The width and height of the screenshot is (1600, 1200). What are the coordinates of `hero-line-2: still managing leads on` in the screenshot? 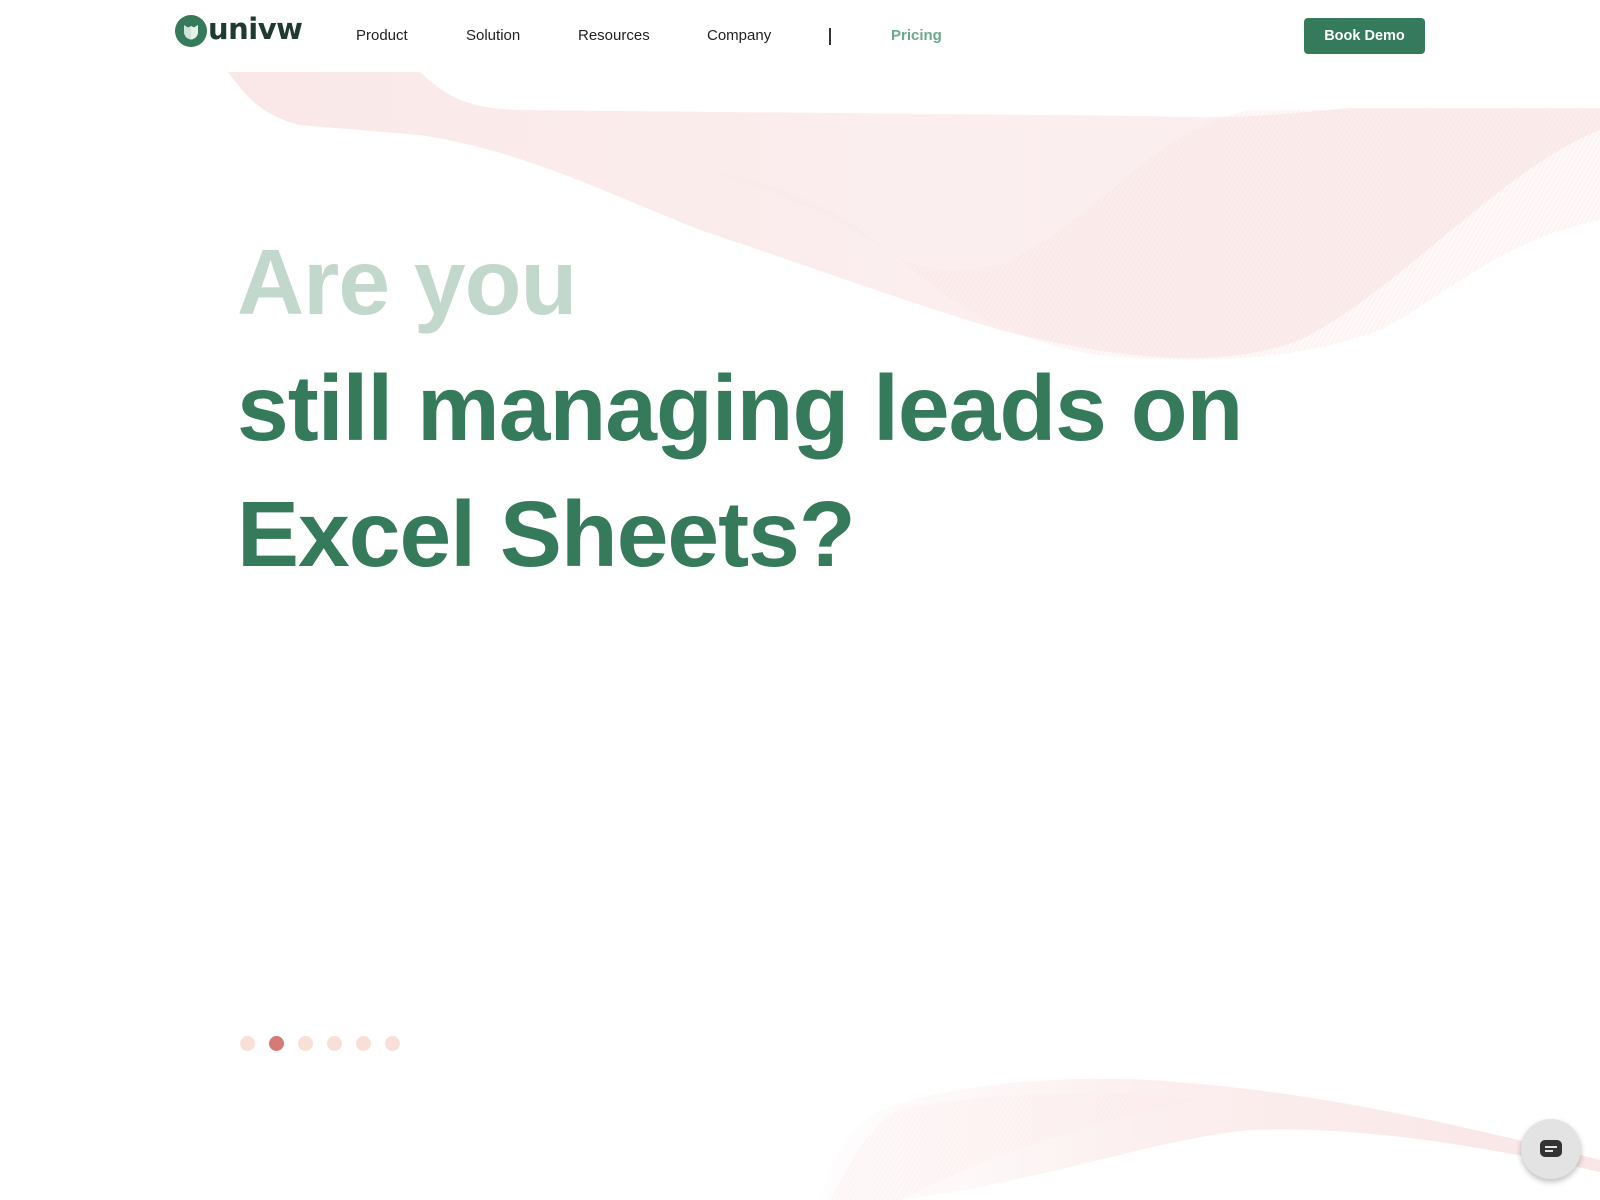 It's located at (740, 408).